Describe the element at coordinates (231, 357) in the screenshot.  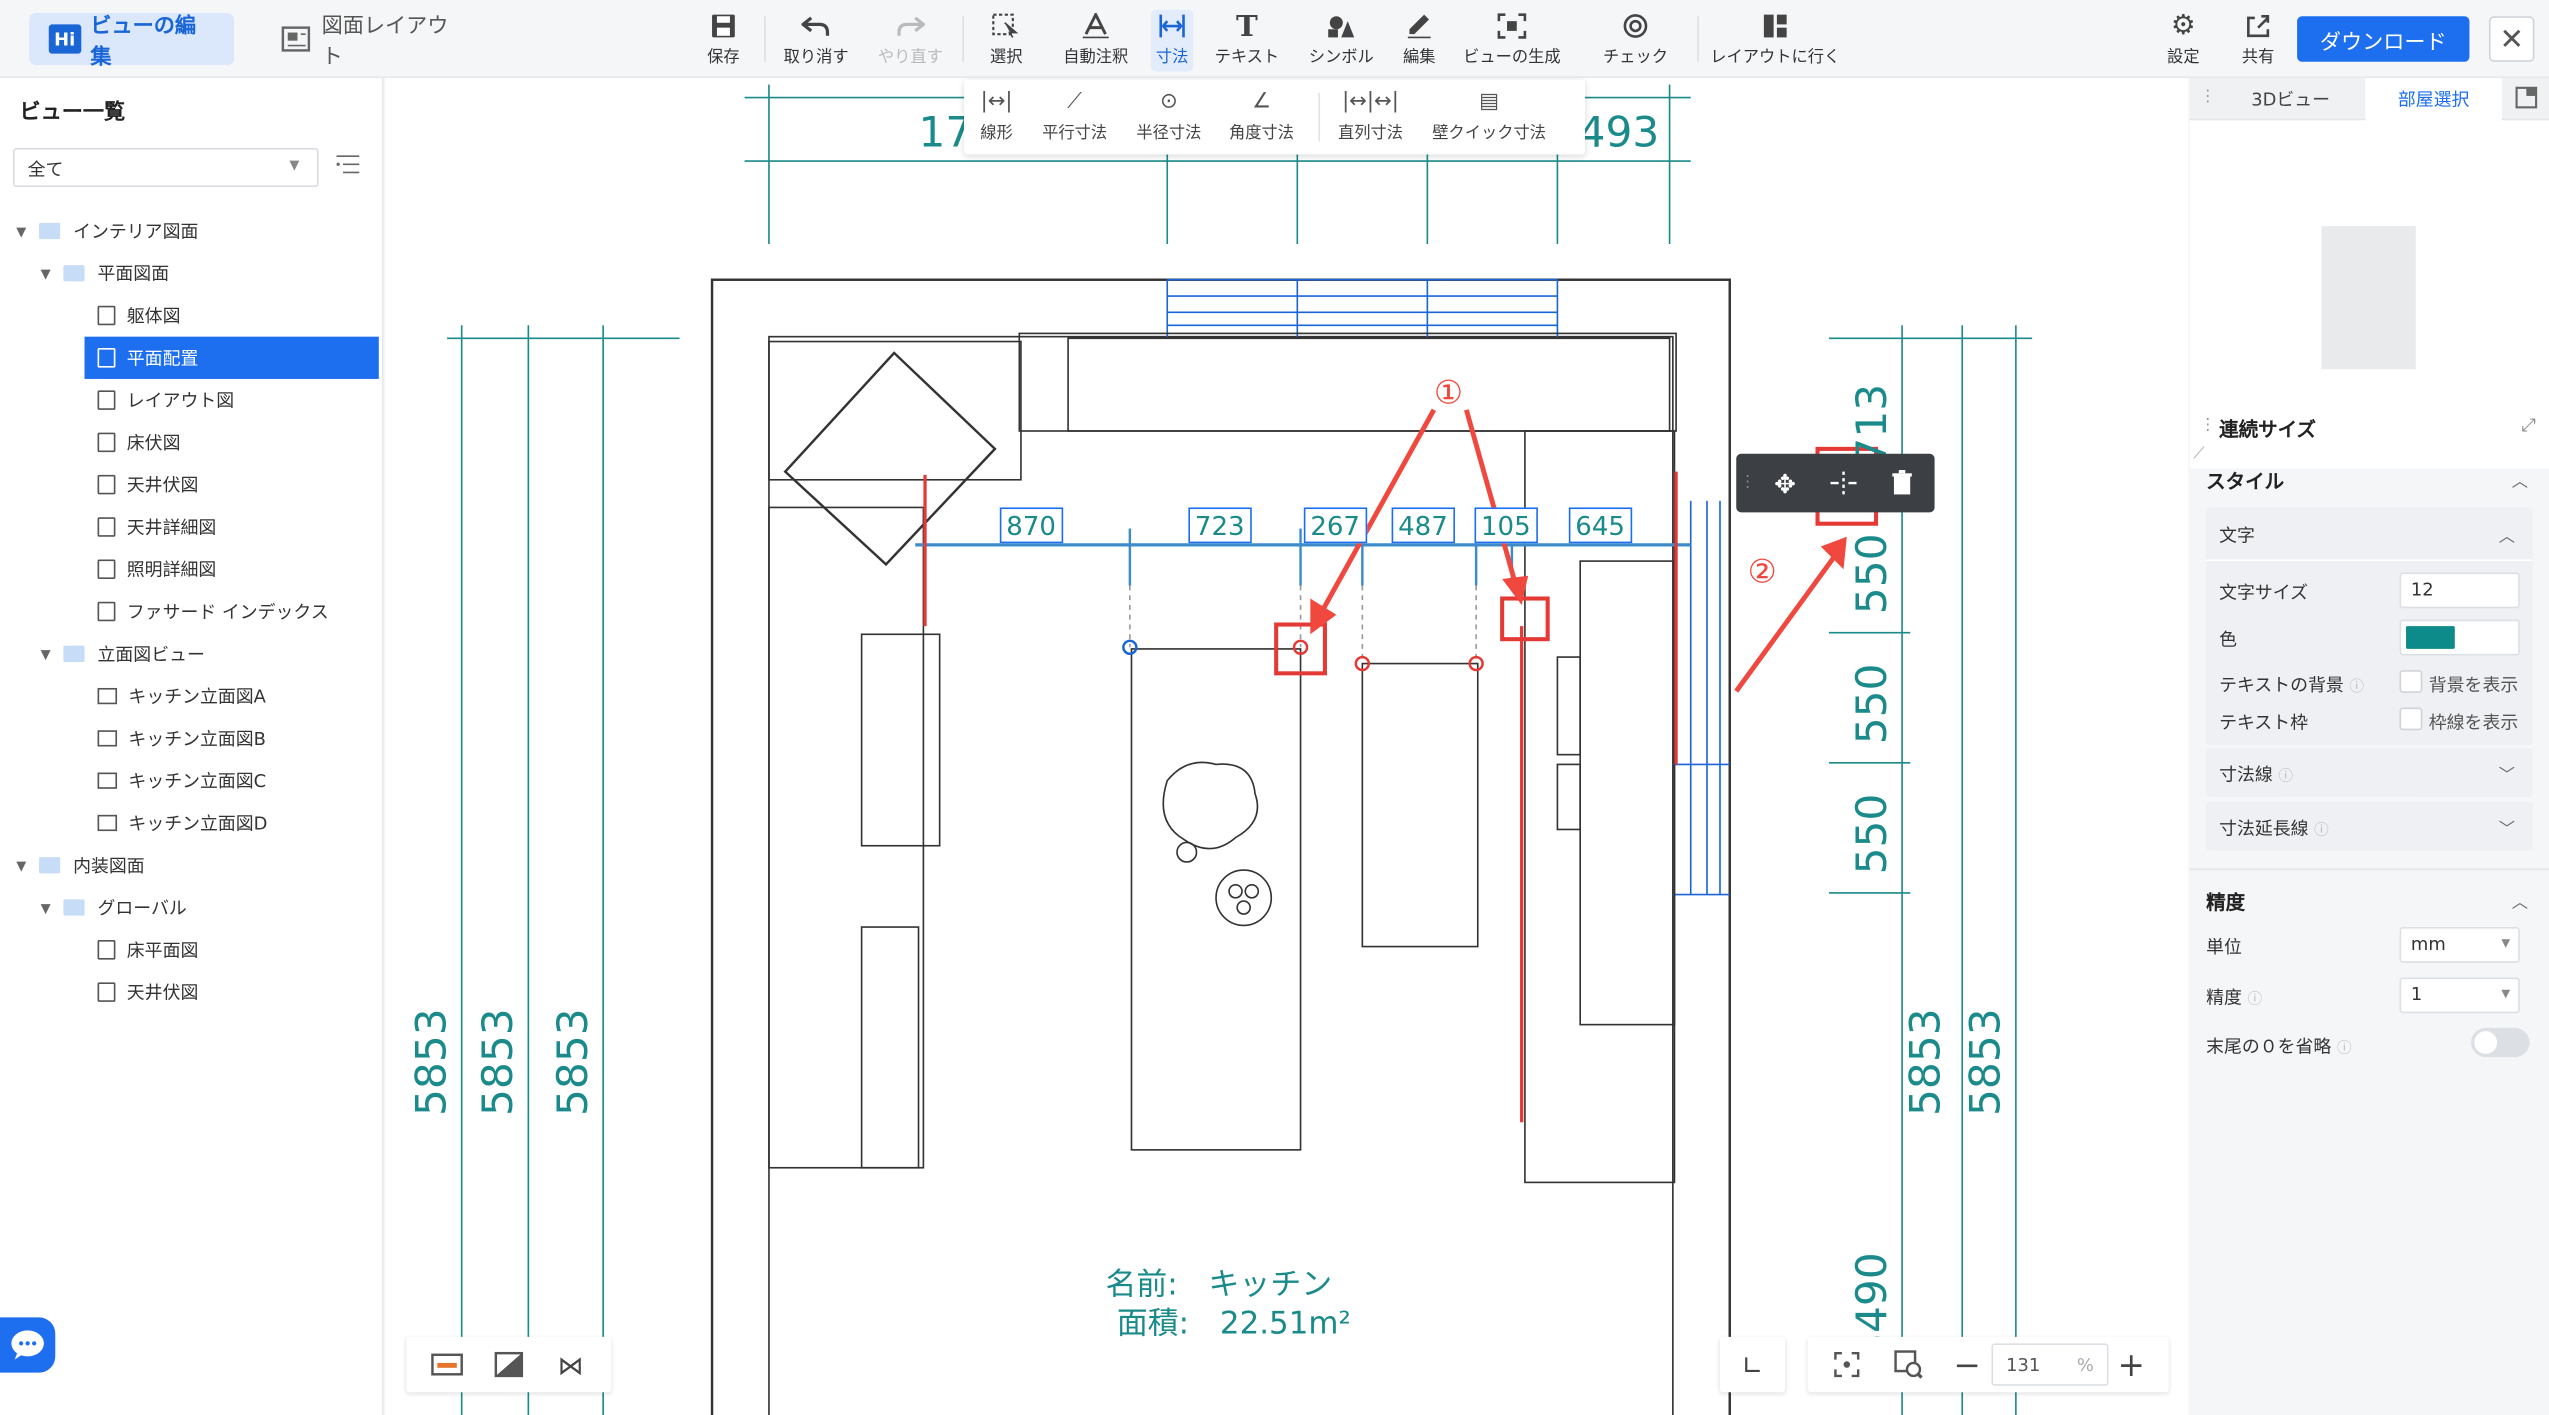
I see `sidebar-tree-item: 平面配置` at that location.